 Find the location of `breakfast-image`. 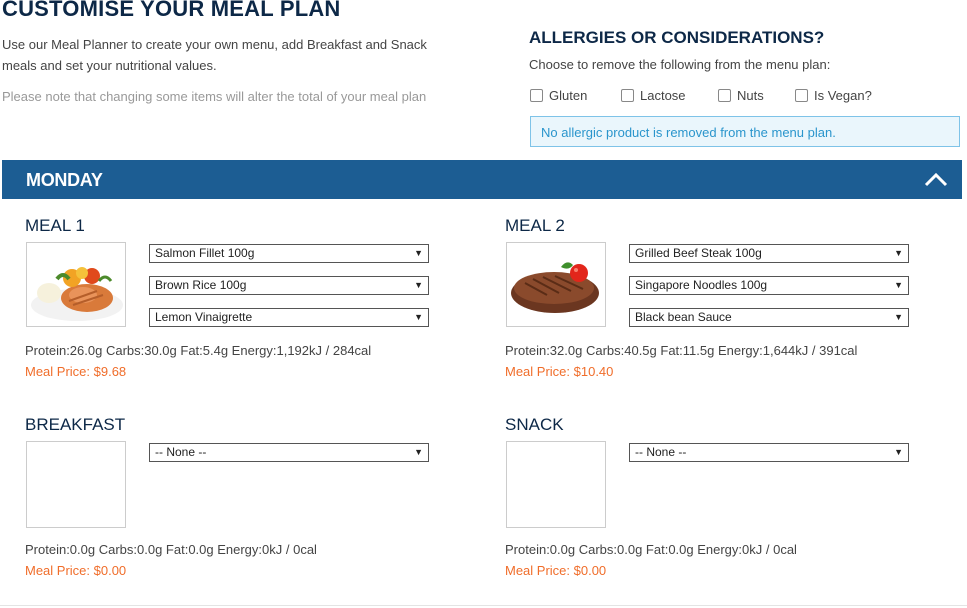

breakfast-image is located at coordinates (76, 484).